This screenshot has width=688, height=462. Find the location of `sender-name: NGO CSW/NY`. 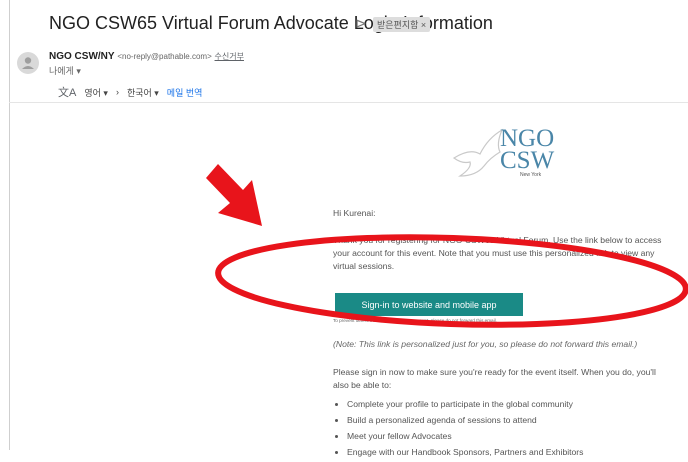

sender-name: NGO CSW/NY is located at coordinates (82, 56).